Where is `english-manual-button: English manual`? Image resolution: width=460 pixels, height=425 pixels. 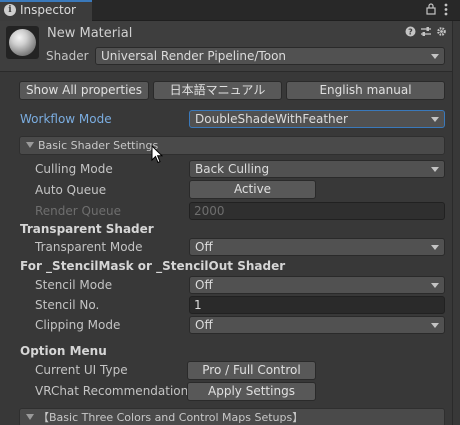 english-manual-button: English manual is located at coordinates (365, 90).